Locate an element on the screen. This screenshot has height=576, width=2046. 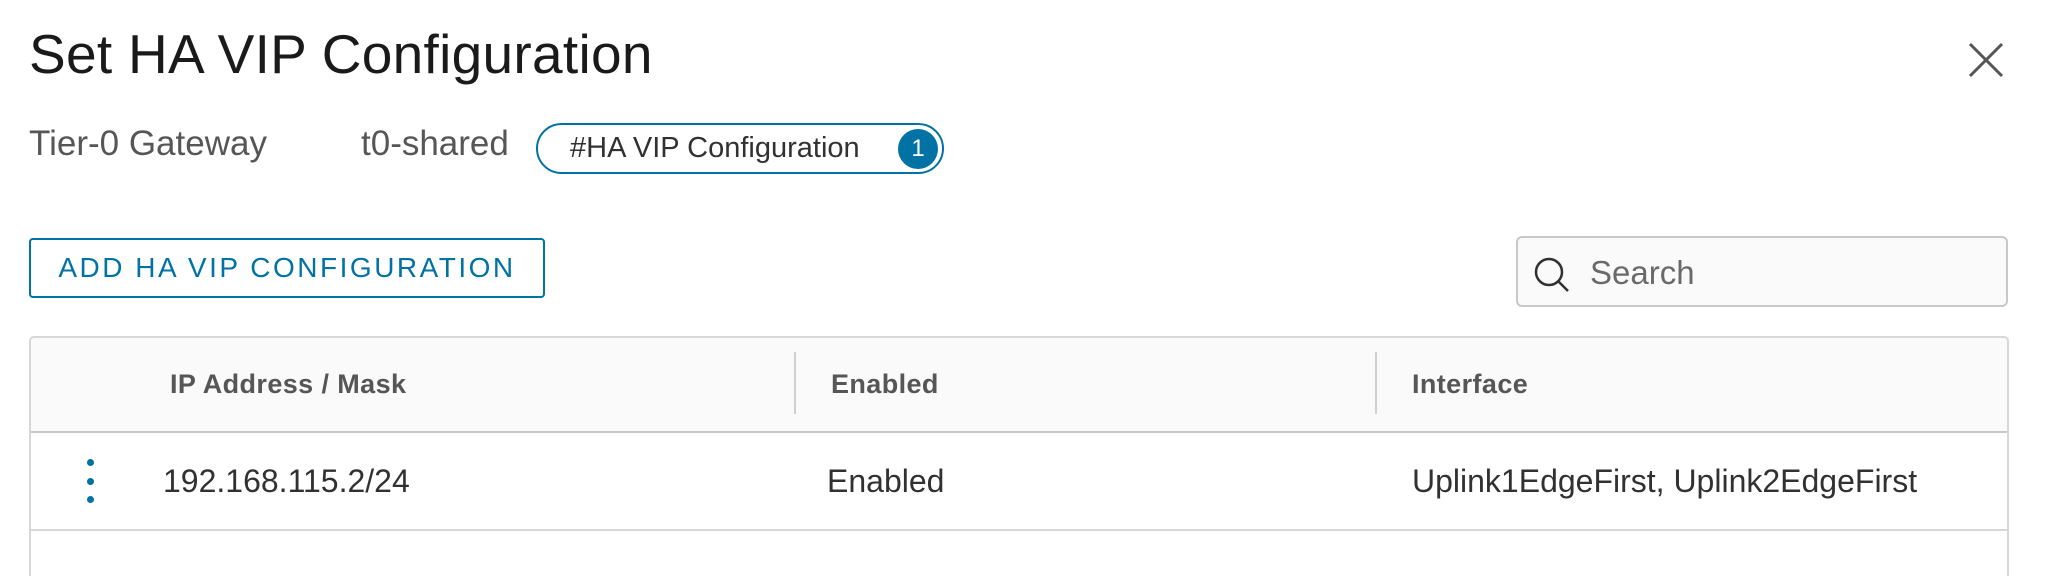
search-box is located at coordinates (1762, 271).